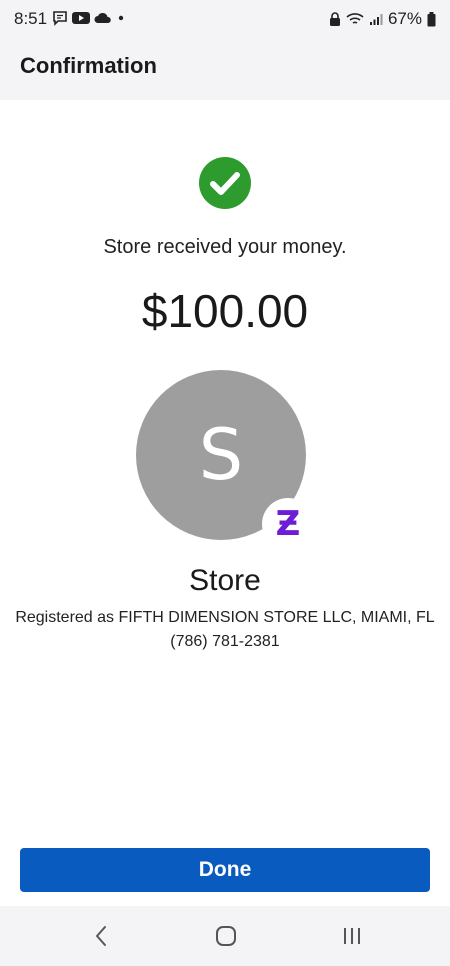 This screenshot has width=450, height=966. Describe the element at coordinates (121, 18) in the screenshot. I see `dot-icon` at that location.